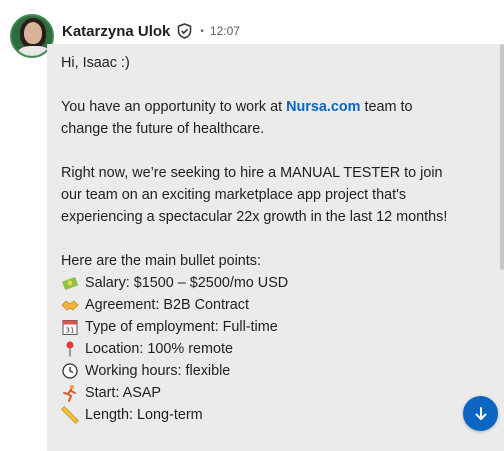  What do you see at coordinates (261, 349) in the screenshot?
I see `list-item-location: Location: 100% remote` at bounding box center [261, 349].